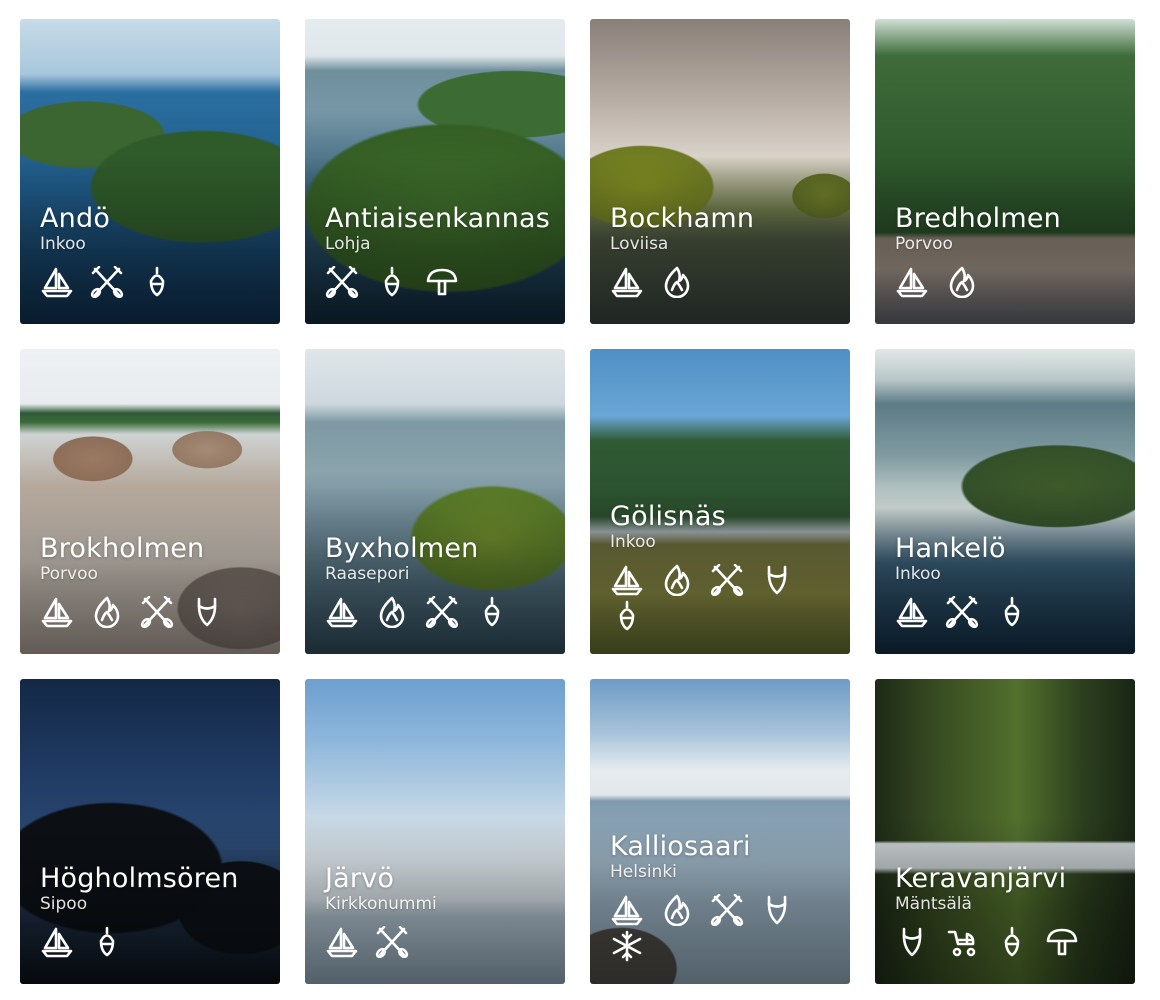 The width and height of the screenshot is (1160, 1000). Describe the element at coordinates (381, 904) in the screenshot. I see `card-location: Kirkkonummi` at that location.